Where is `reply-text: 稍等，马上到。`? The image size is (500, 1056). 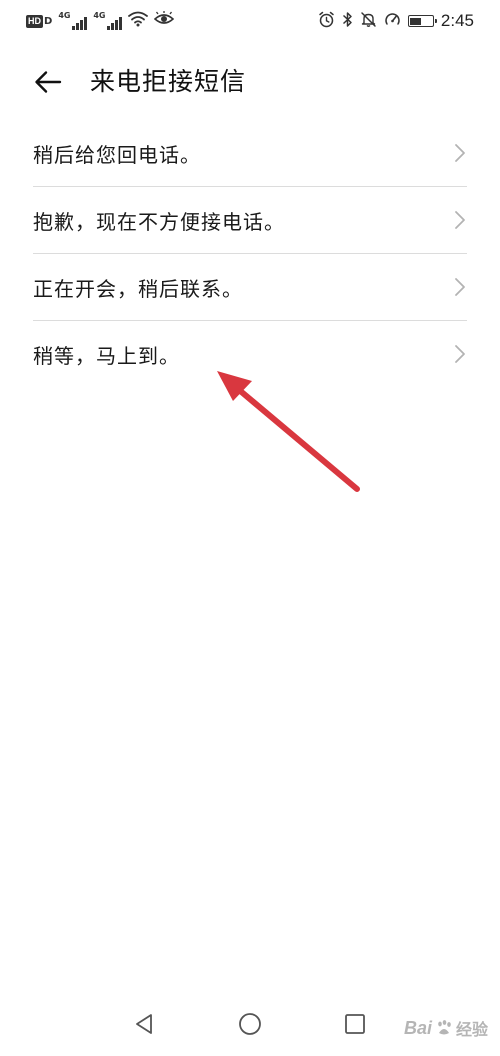 reply-text: 稍等，马上到。 is located at coordinates (106, 355).